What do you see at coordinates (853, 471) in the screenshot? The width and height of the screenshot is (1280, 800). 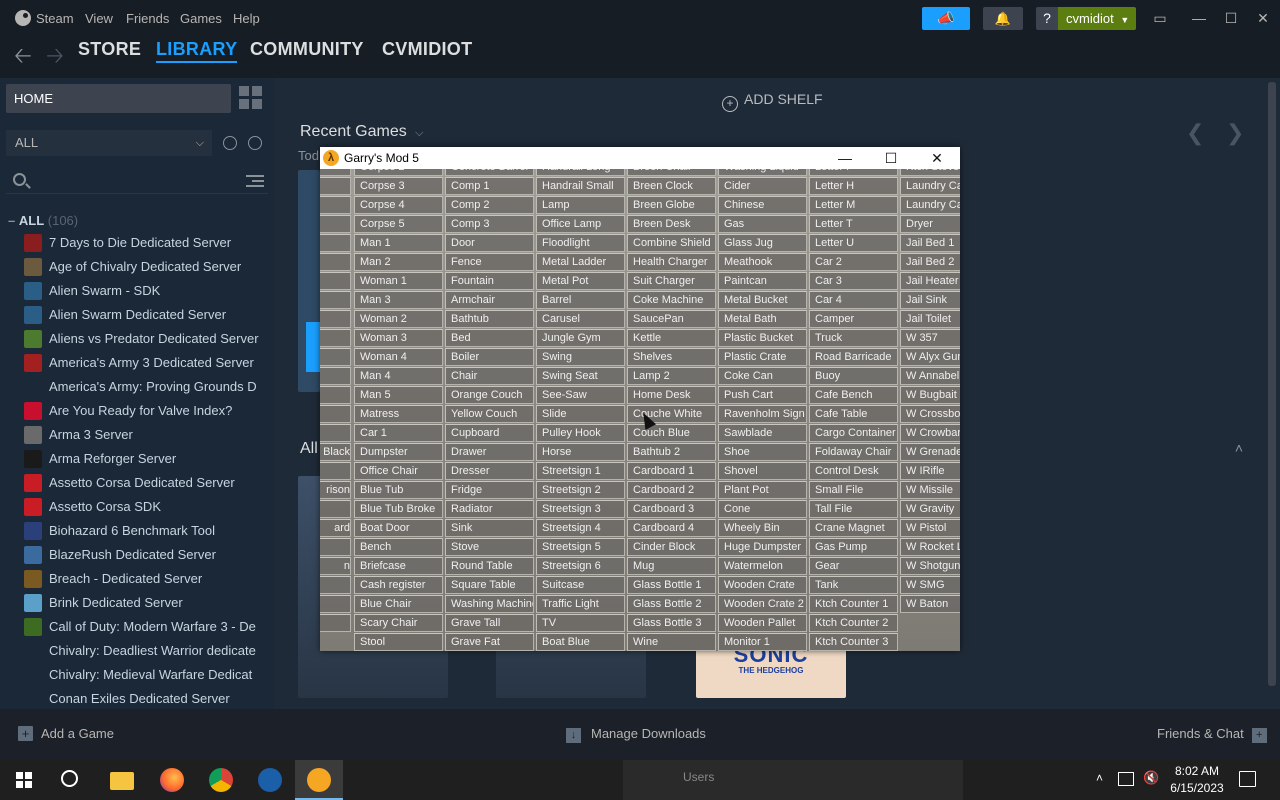 I see `spawn-prop-button: Control Desk` at bounding box center [853, 471].